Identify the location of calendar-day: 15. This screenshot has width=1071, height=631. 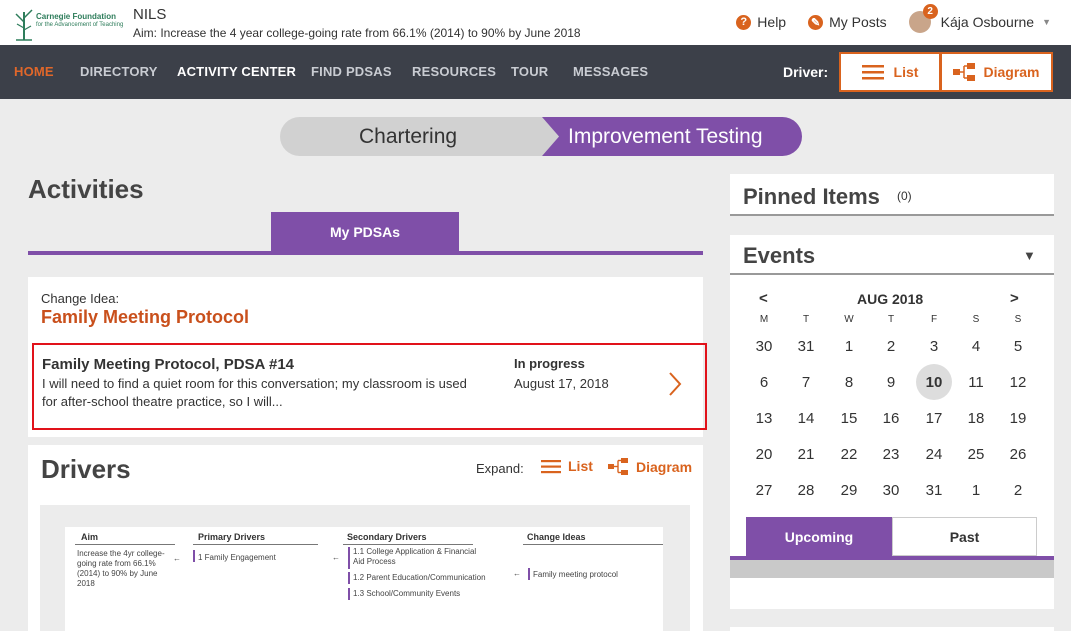
(849, 418).